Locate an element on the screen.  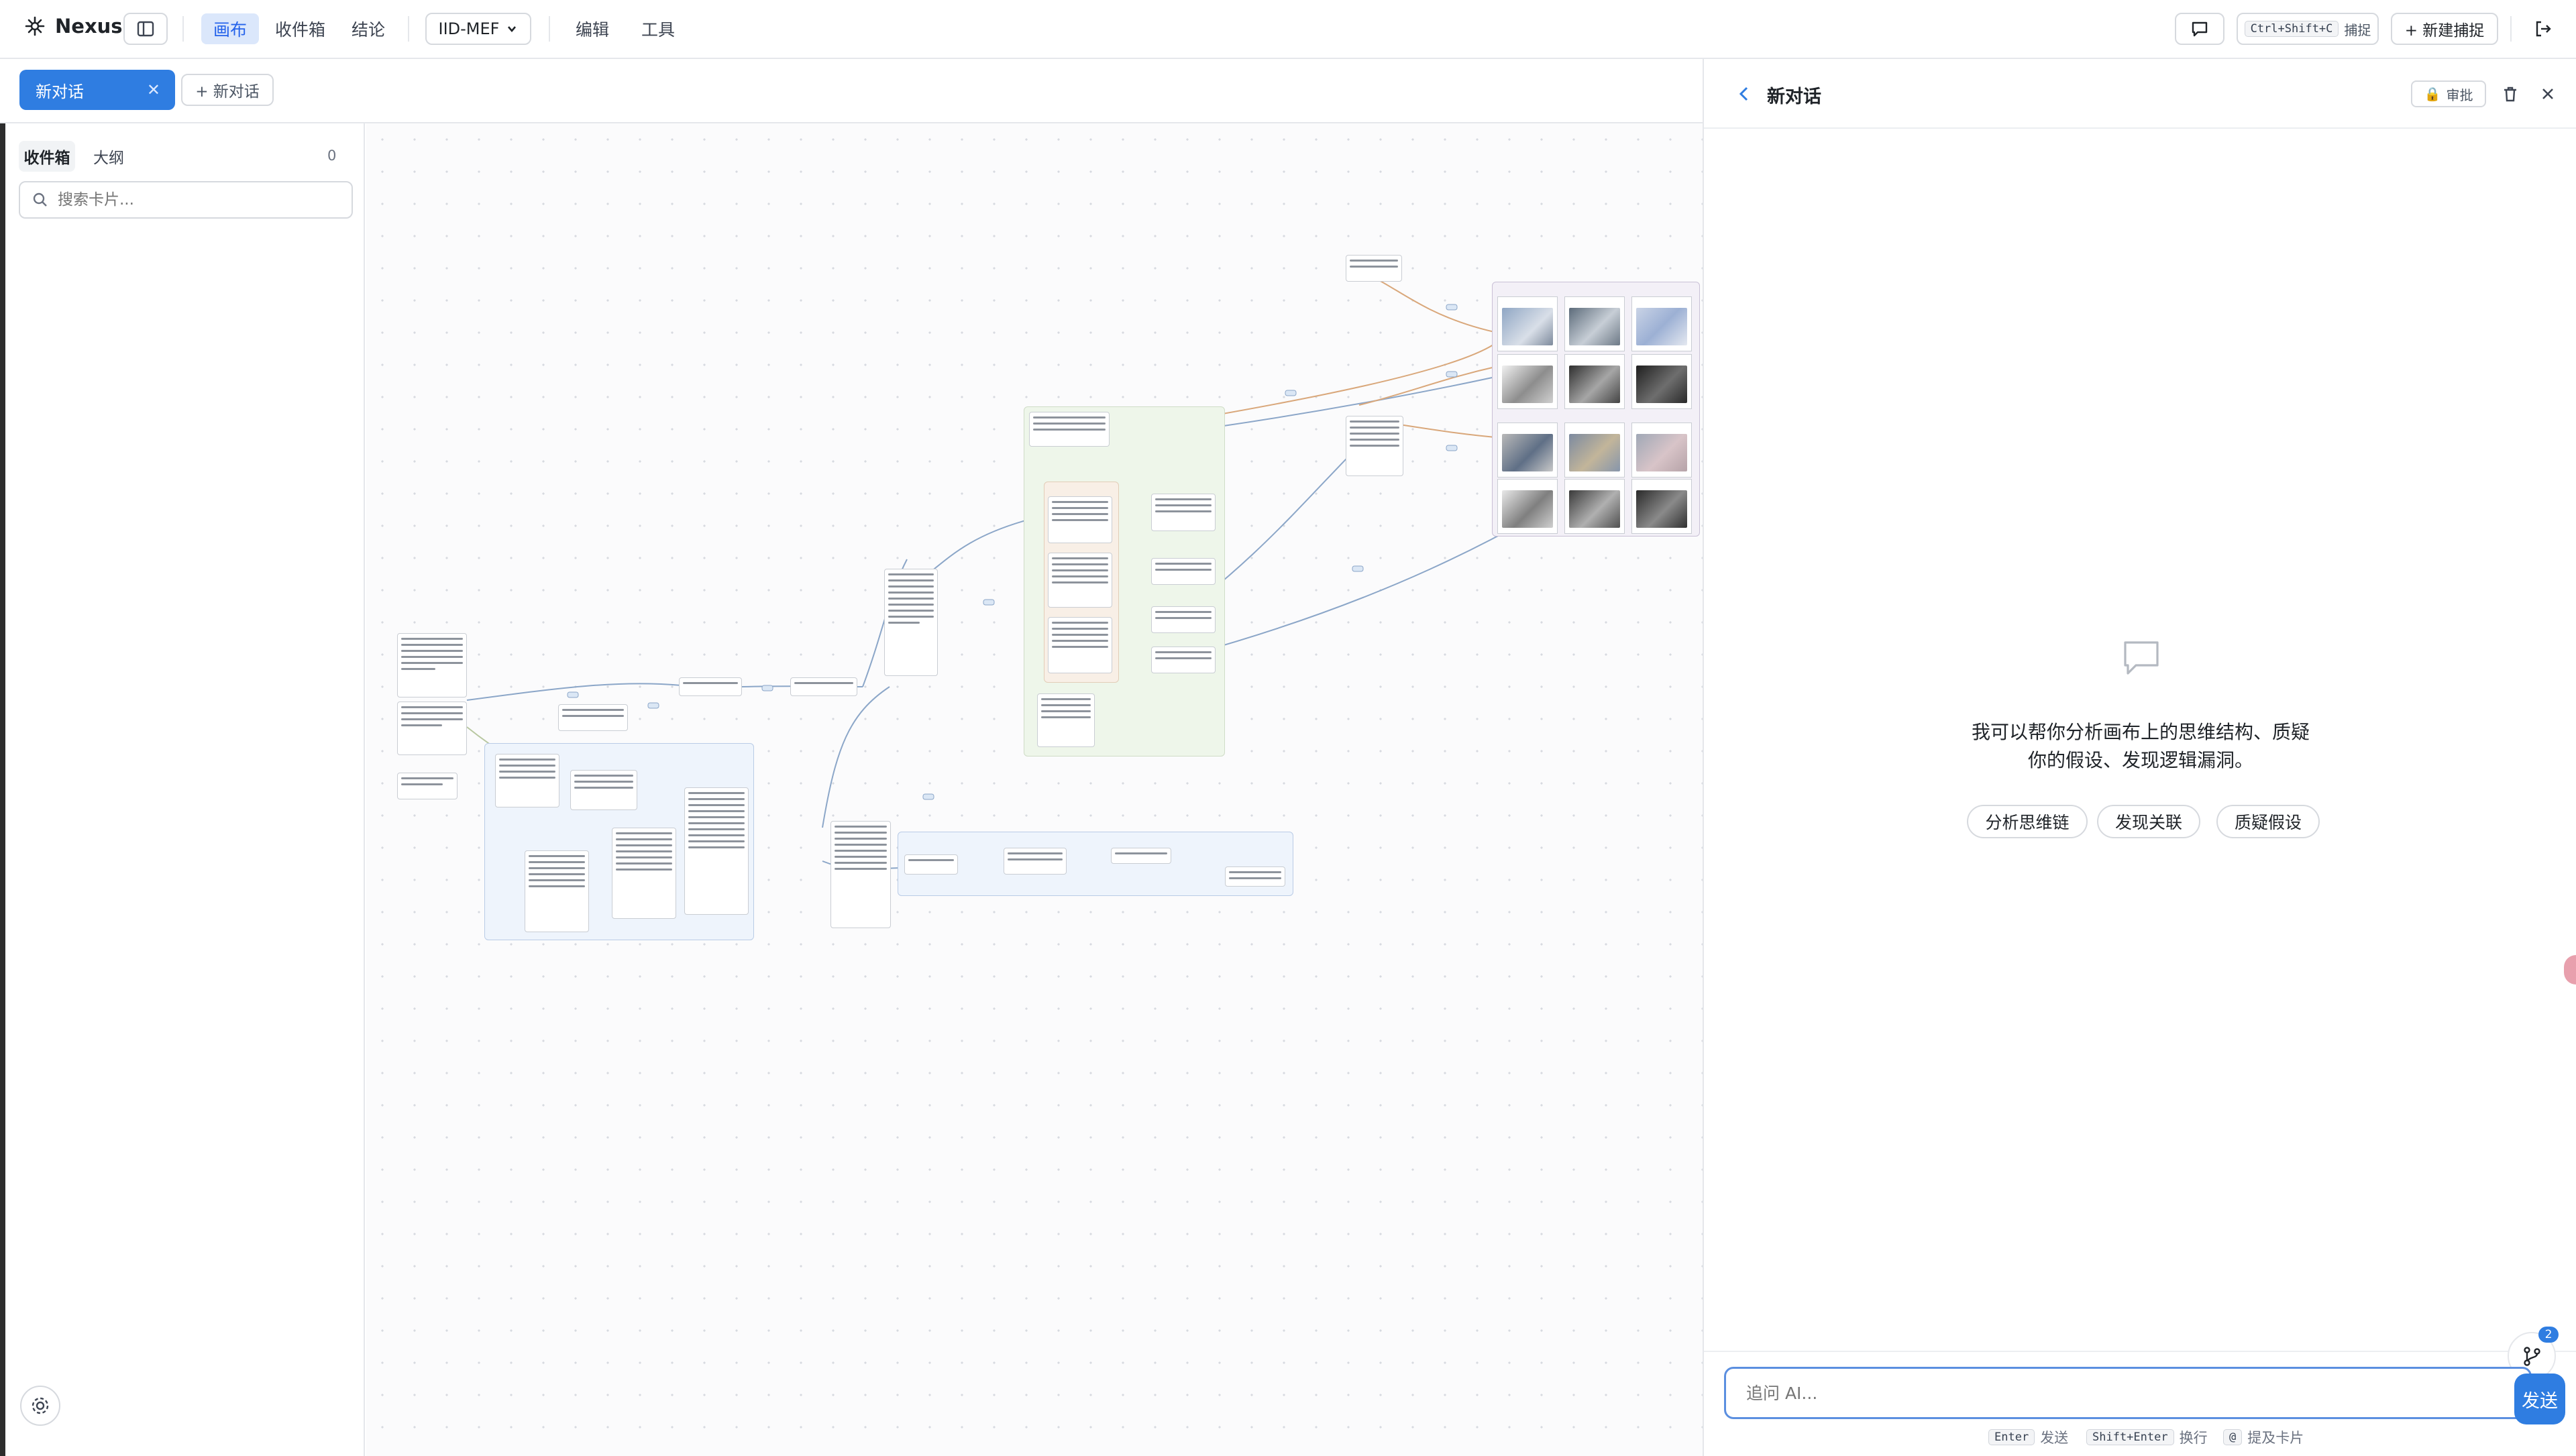
approval-toggle: 🔒 审批 is located at coordinates (2448, 93).